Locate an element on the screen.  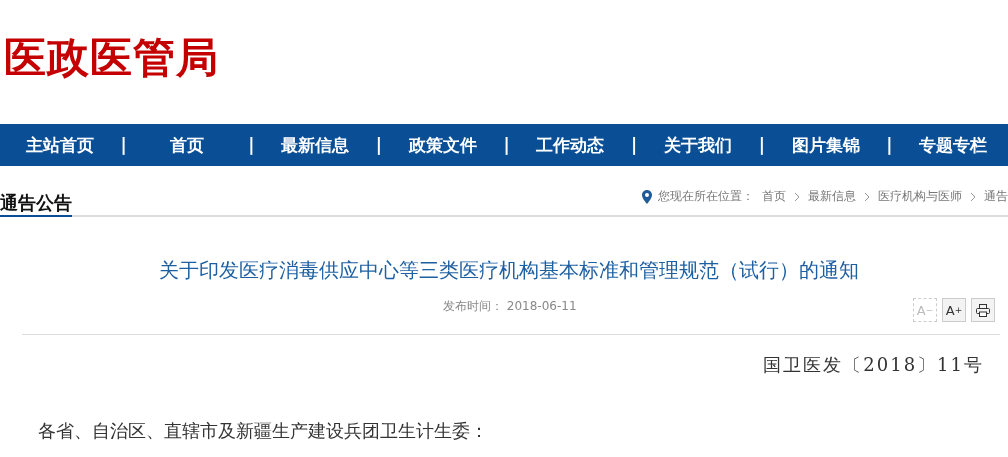
nav-link: 工作动态 is located at coordinates (570, 145).